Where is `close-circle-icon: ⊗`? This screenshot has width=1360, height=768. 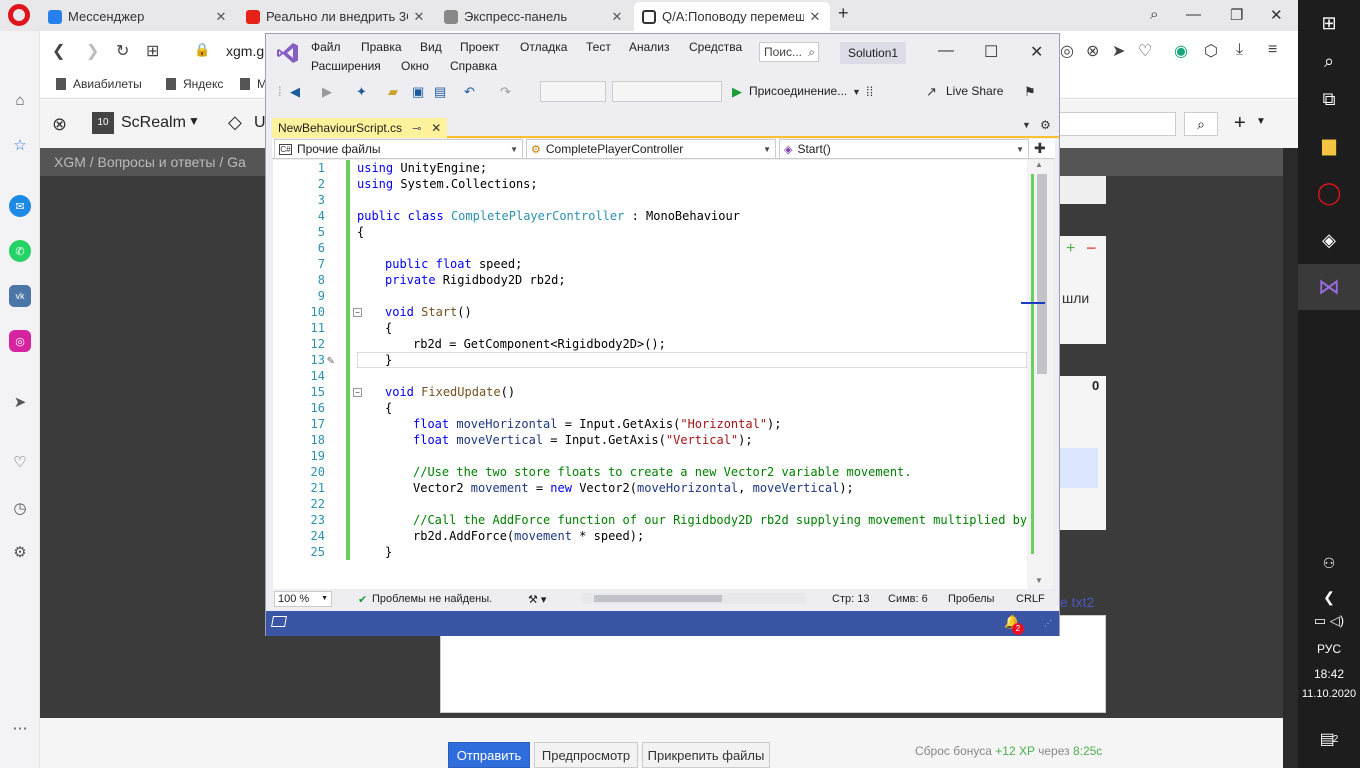
close-circle-icon: ⊗ is located at coordinates (59, 124).